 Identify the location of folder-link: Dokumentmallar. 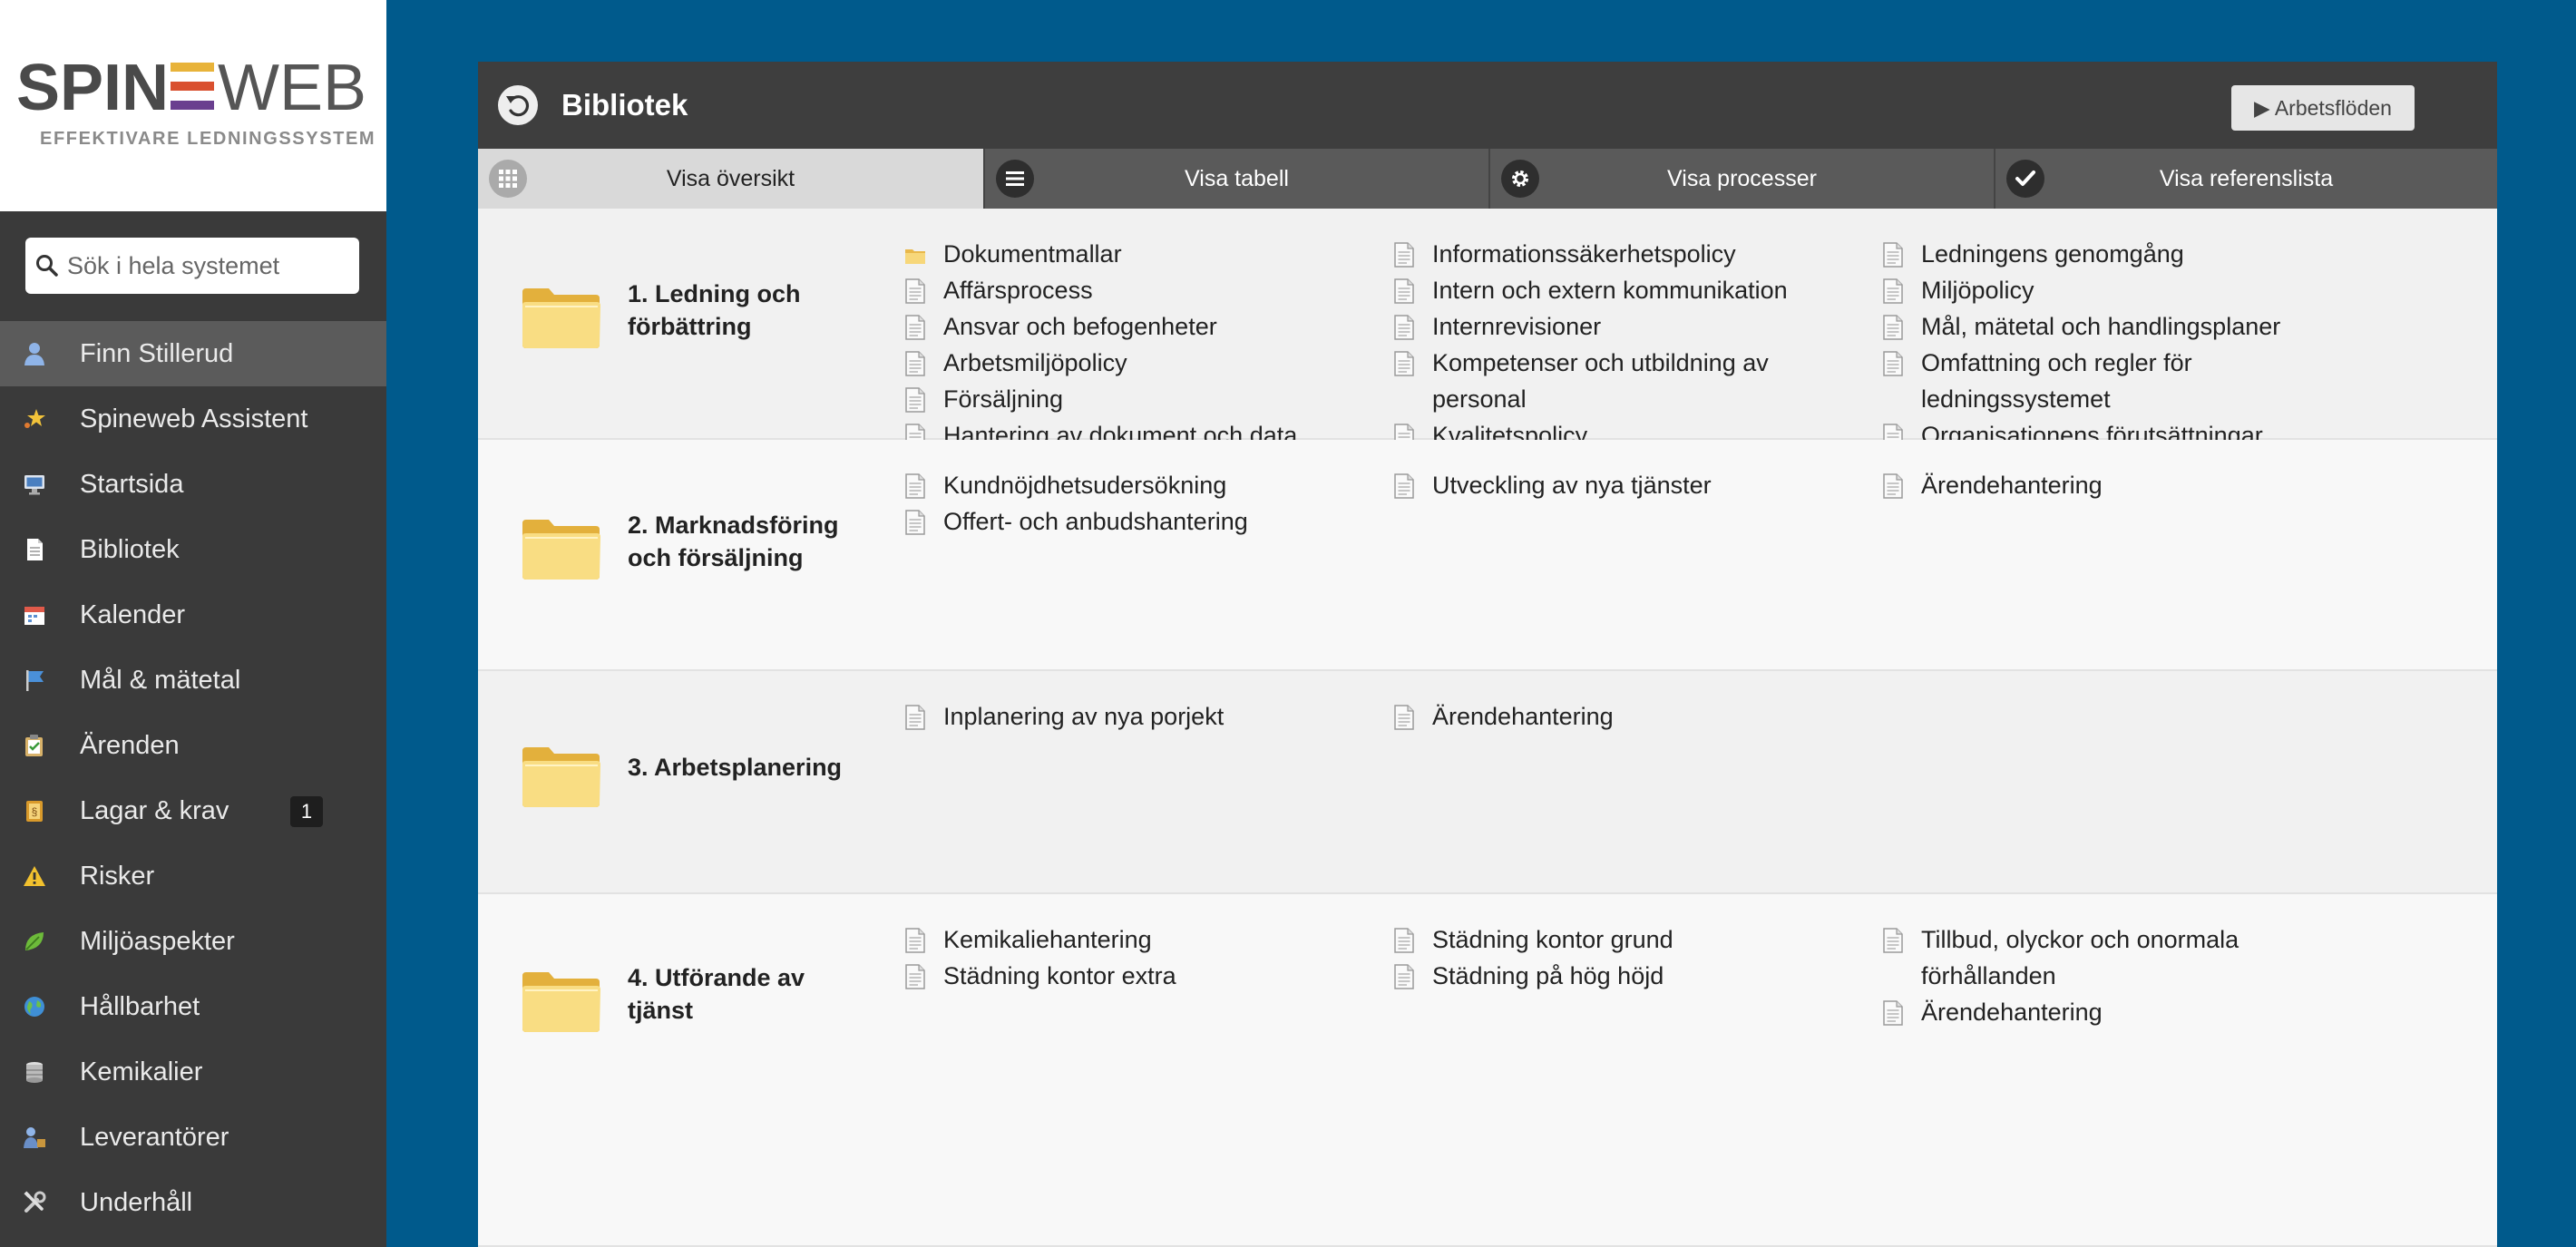
(1140, 254).